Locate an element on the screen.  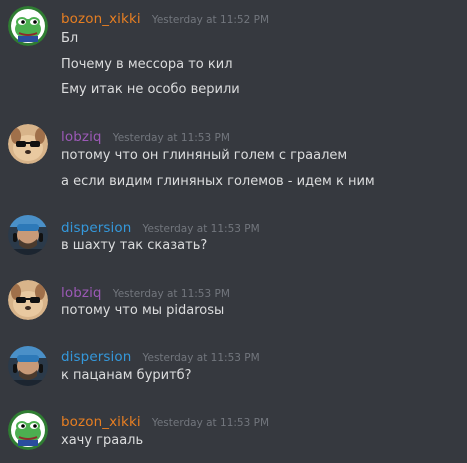
message-text: потому что мы pidarosы is located at coordinates (143, 310).